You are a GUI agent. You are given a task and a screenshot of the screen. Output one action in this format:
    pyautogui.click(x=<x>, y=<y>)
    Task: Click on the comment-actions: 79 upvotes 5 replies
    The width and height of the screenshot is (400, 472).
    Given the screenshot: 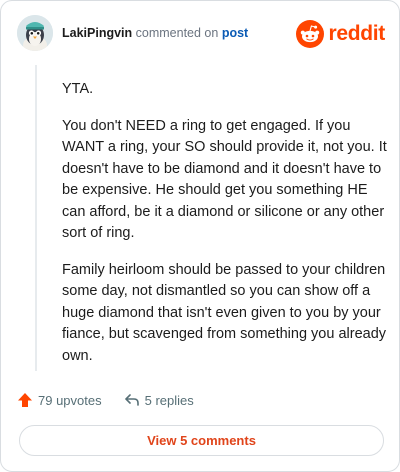 What is the action you would take?
    pyautogui.click(x=105, y=400)
    